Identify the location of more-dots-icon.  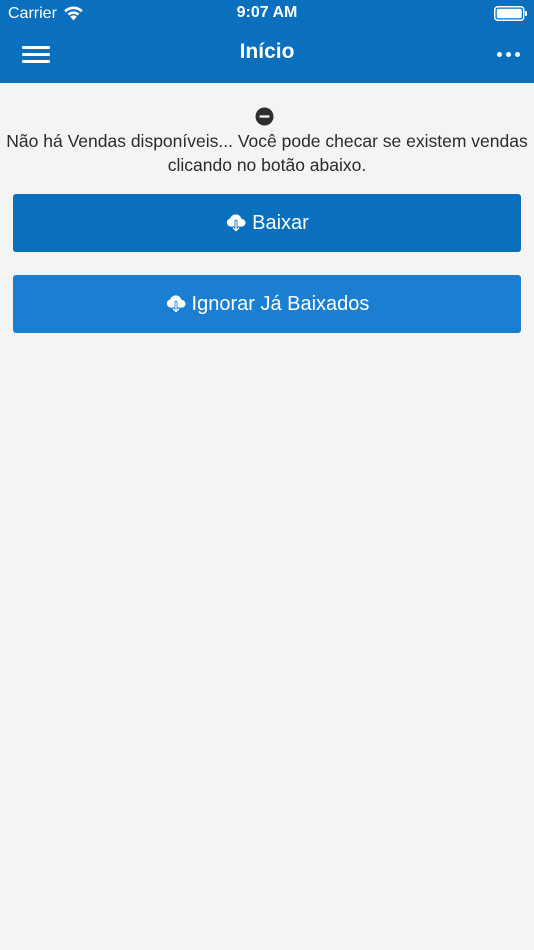
(509, 55).